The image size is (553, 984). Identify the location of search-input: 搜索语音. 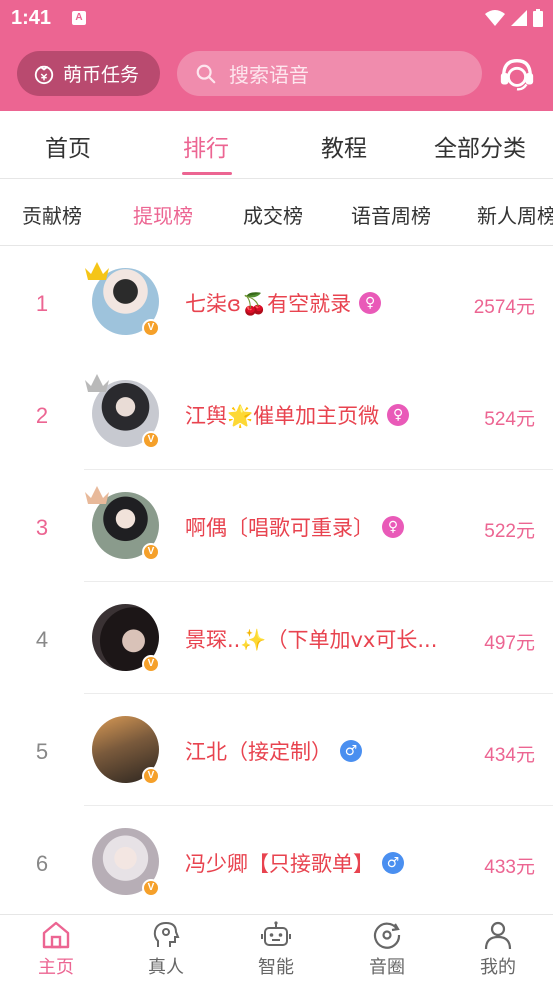
(329, 73).